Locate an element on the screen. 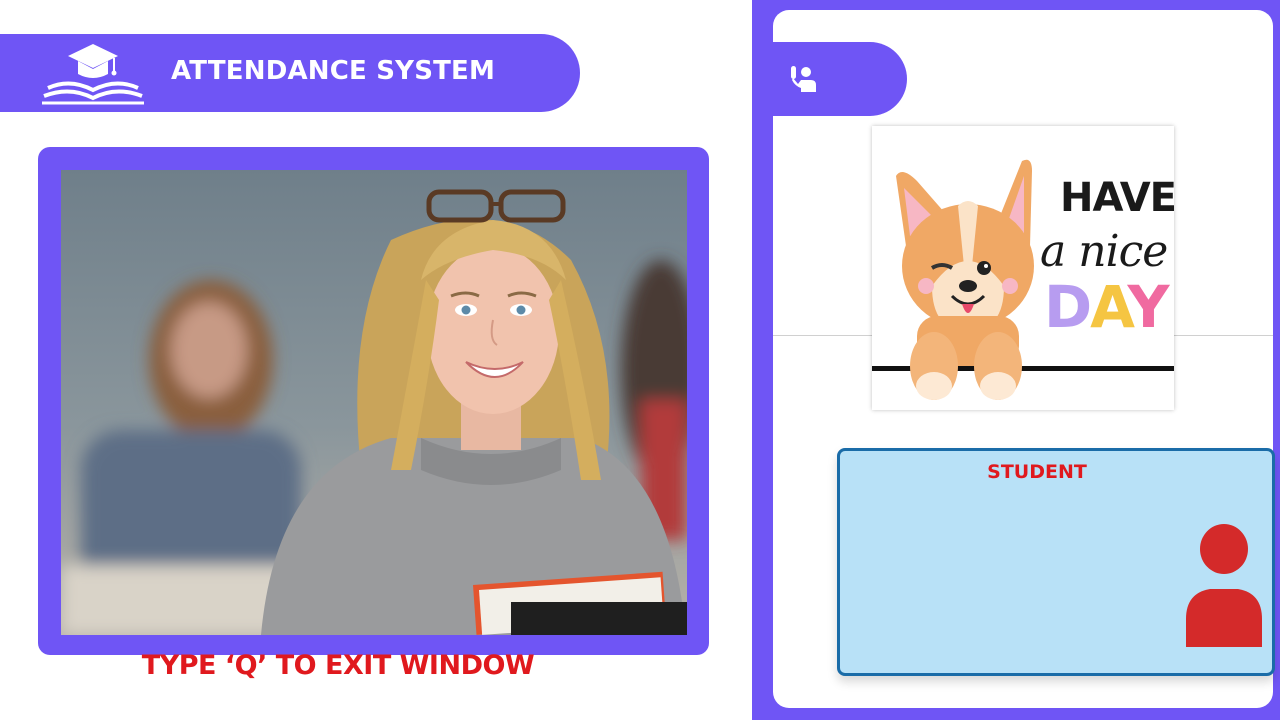 The width and height of the screenshot is (1280, 720). person-silhouette-icon is located at coordinates (1224, 585).